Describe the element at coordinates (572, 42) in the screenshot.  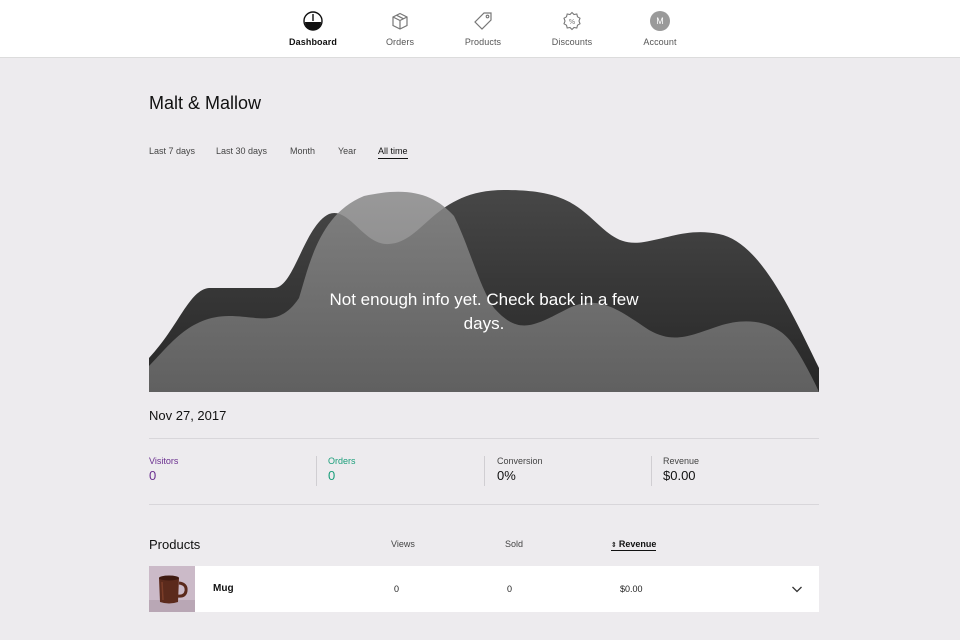
I see `nav-label: Discounts` at that location.